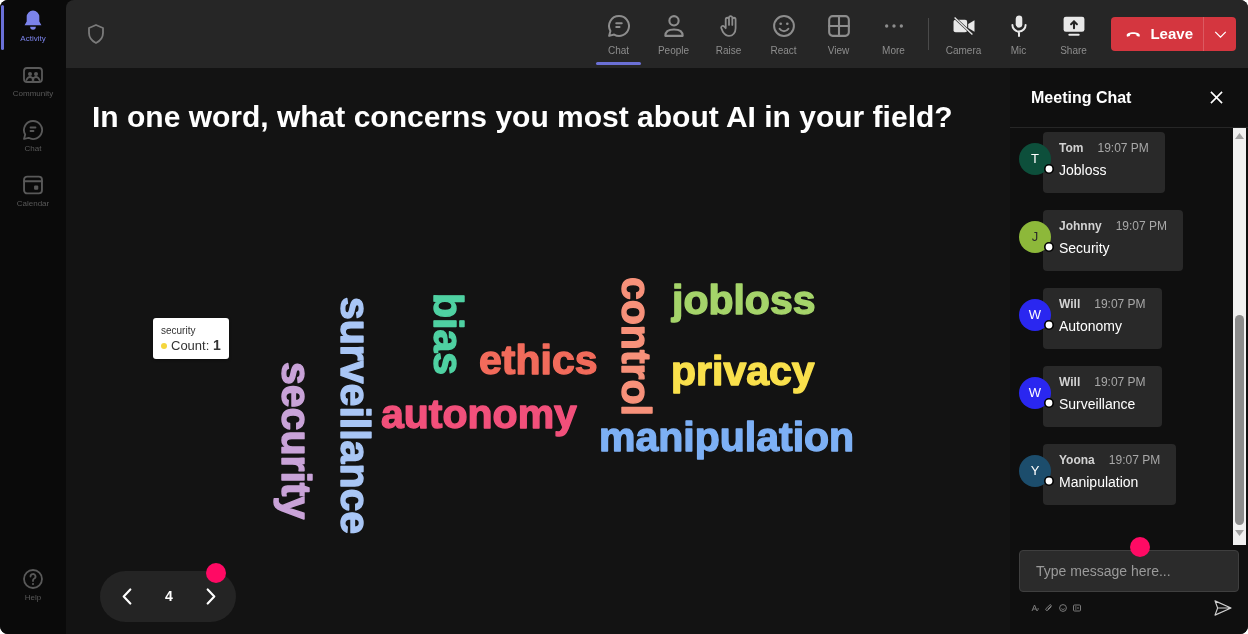  I want to click on help-icon, so click(33, 579).